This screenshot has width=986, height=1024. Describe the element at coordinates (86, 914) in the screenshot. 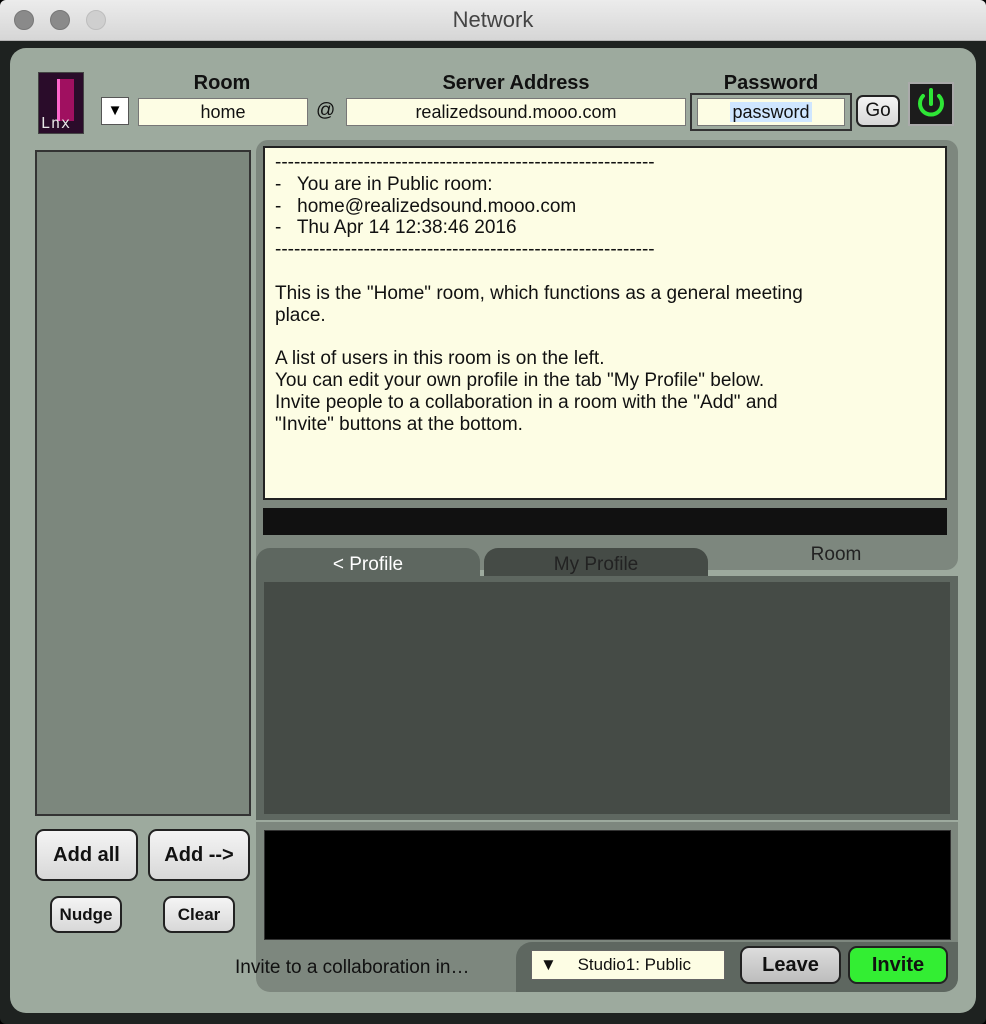

I see `nudge-button: Nudge` at that location.